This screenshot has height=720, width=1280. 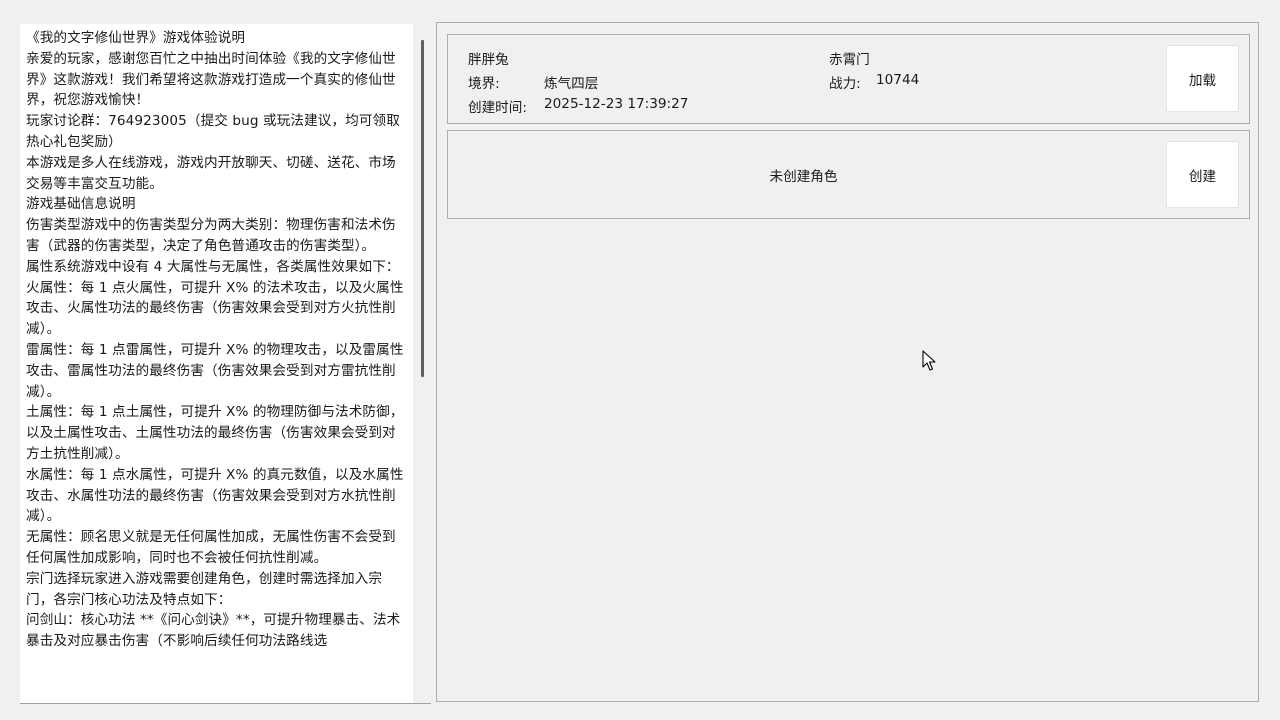 What do you see at coordinates (422, 208) in the screenshot?
I see `guide-scrollbar-thumb` at bounding box center [422, 208].